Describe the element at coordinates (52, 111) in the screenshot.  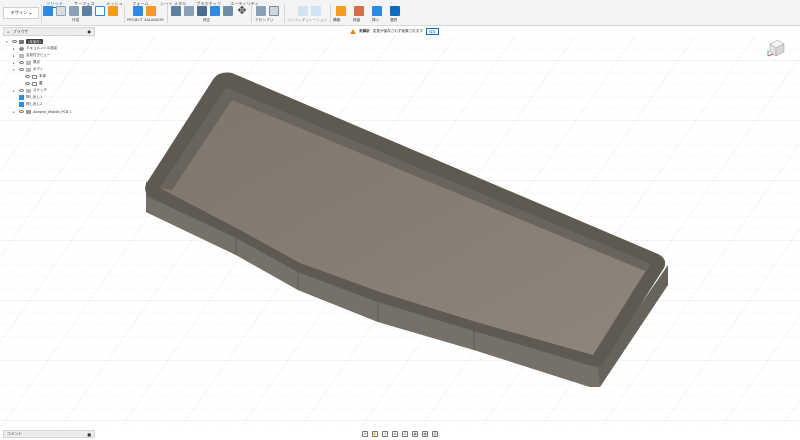
I see `tree-item-label: Akashic_Mobile_PCB 1` at that location.